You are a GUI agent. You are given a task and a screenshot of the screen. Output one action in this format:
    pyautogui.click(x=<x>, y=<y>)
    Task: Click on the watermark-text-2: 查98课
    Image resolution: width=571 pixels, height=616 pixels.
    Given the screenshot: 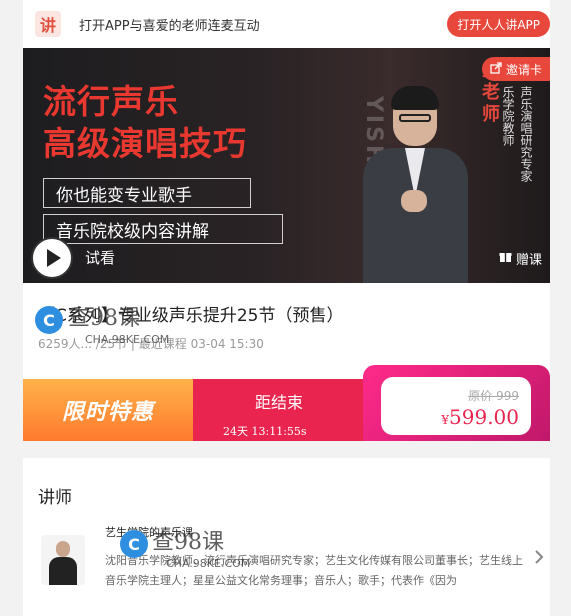 What is the action you would take?
    pyautogui.click(x=188, y=542)
    